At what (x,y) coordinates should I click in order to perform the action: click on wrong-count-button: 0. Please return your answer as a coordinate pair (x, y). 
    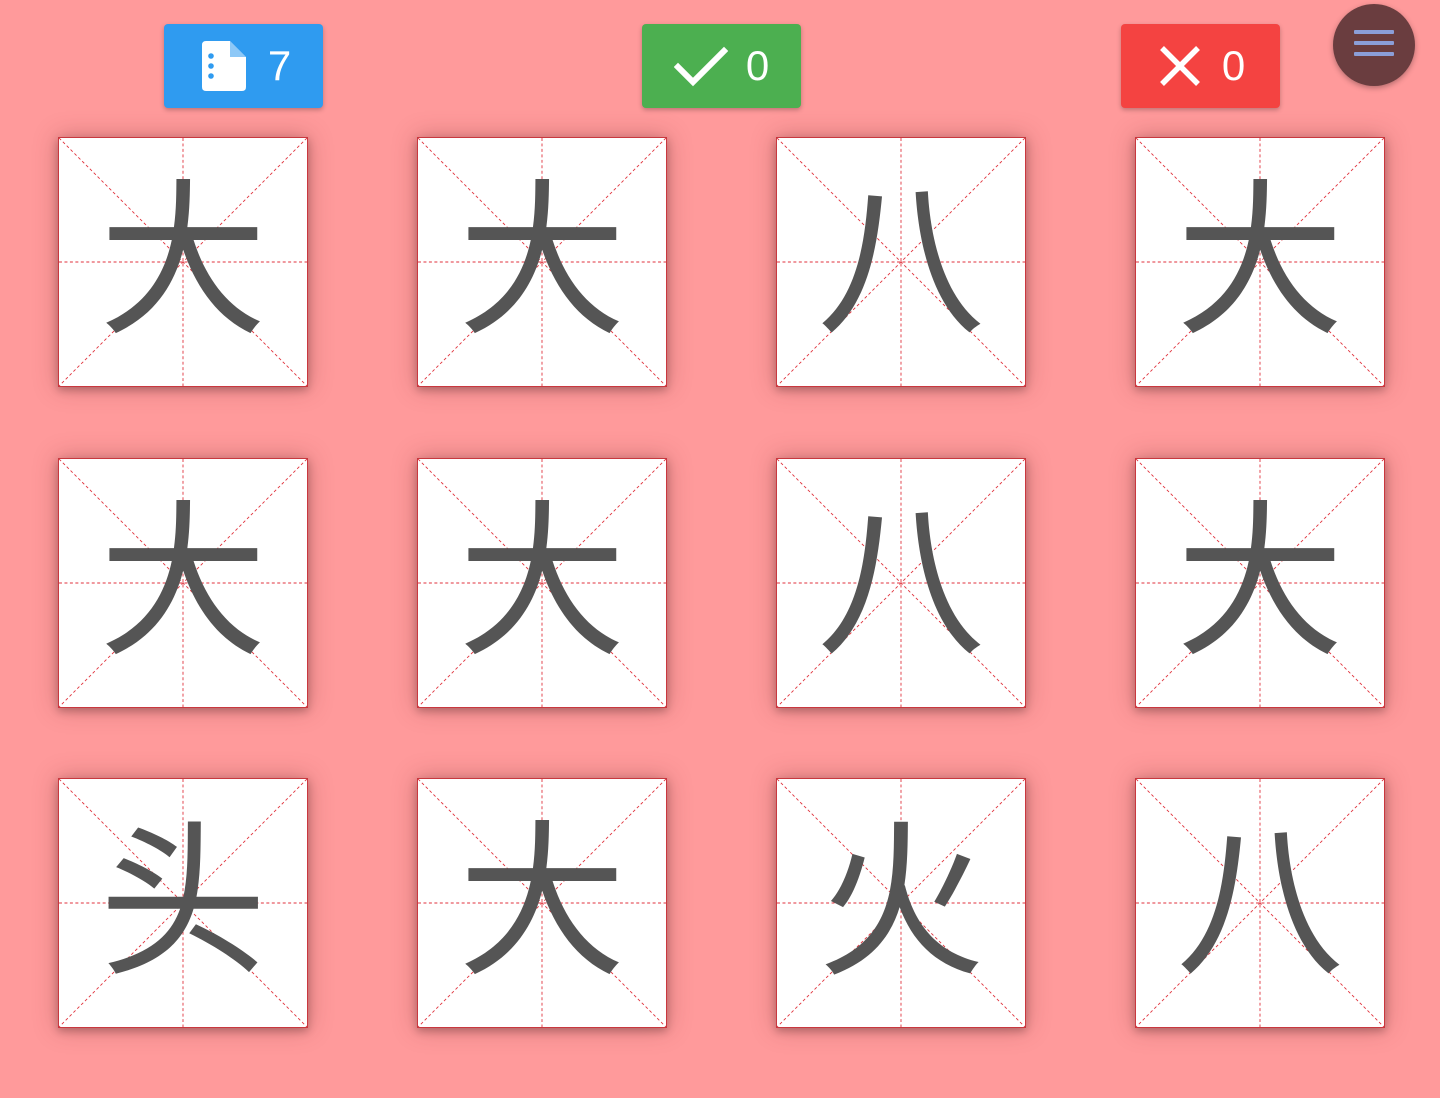
    Looking at the image, I should click on (1200, 66).